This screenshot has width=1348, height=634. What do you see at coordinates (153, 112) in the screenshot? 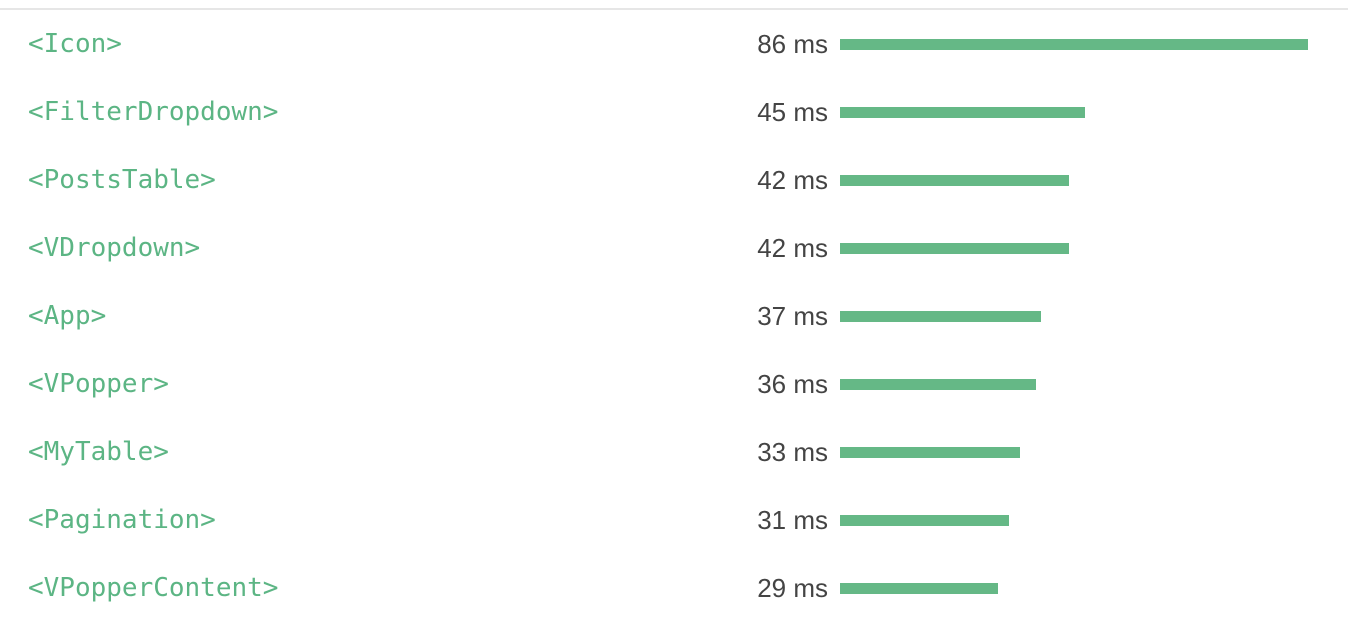
I see `component-name: <FilterDropdown>` at bounding box center [153, 112].